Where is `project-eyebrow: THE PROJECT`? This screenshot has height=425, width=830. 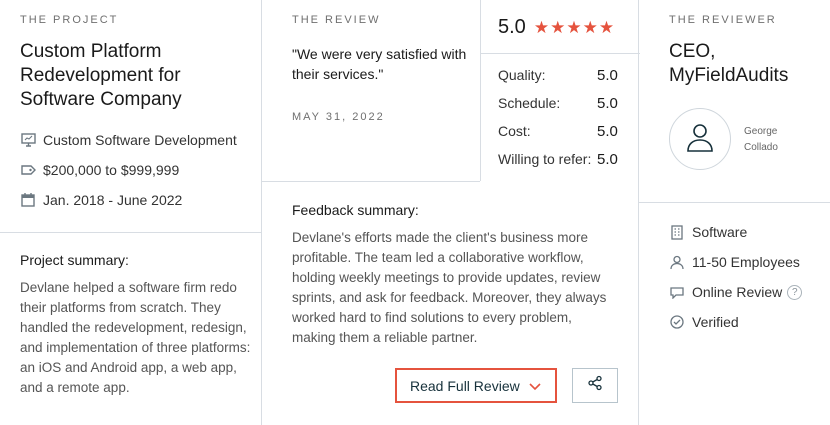 project-eyebrow: THE PROJECT is located at coordinates (69, 20).